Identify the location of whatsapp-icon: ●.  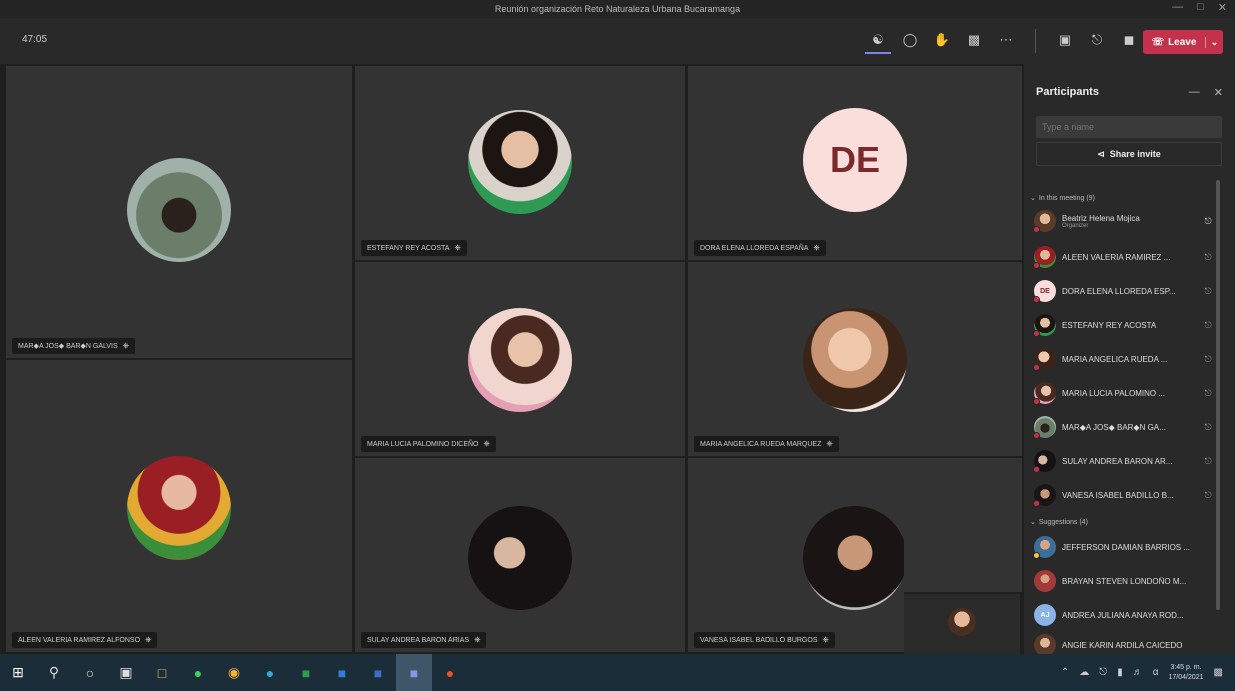
(198, 672).